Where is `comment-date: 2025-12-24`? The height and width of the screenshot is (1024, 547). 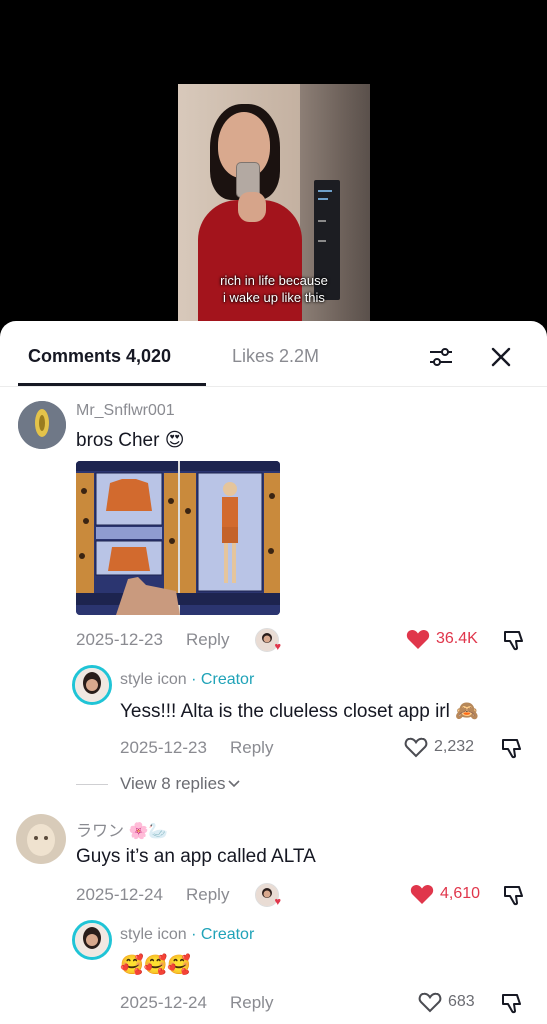 comment-date: 2025-12-24 is located at coordinates (119, 894).